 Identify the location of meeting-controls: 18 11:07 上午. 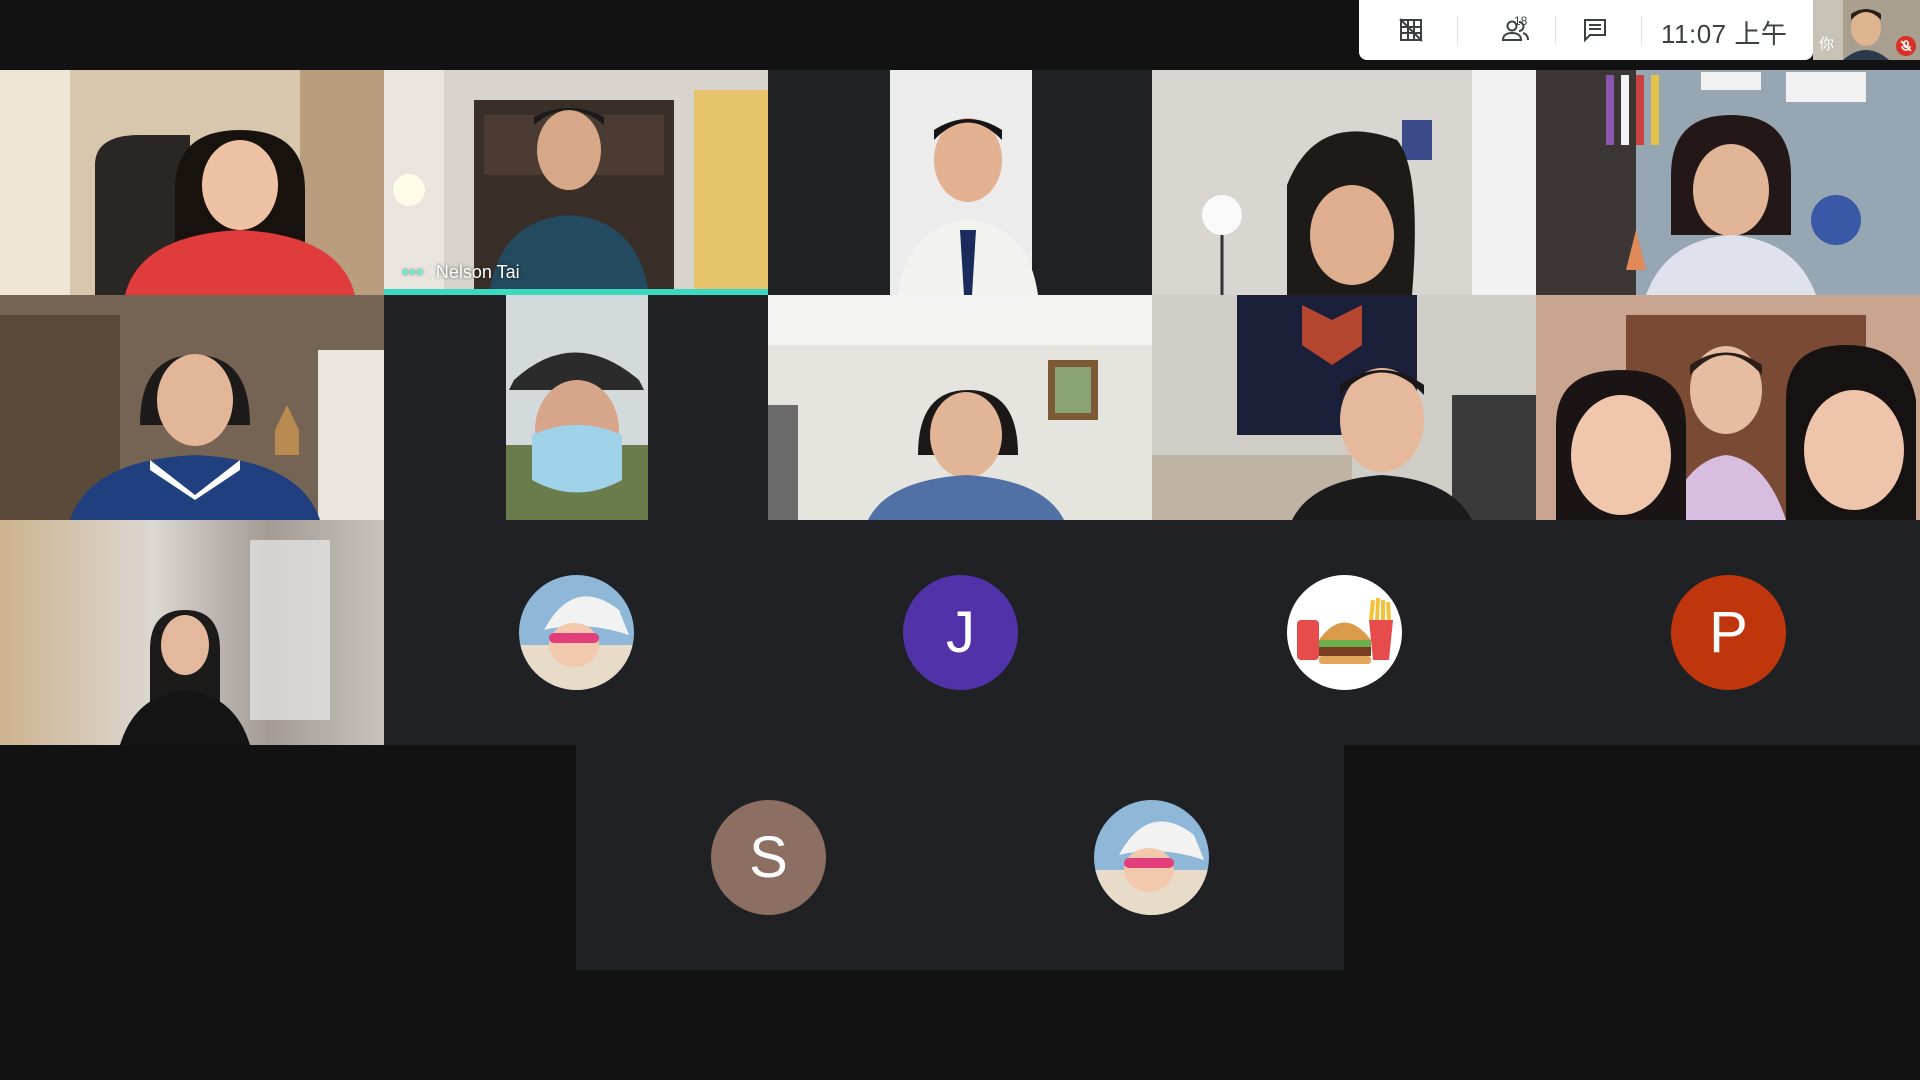
(1586, 30).